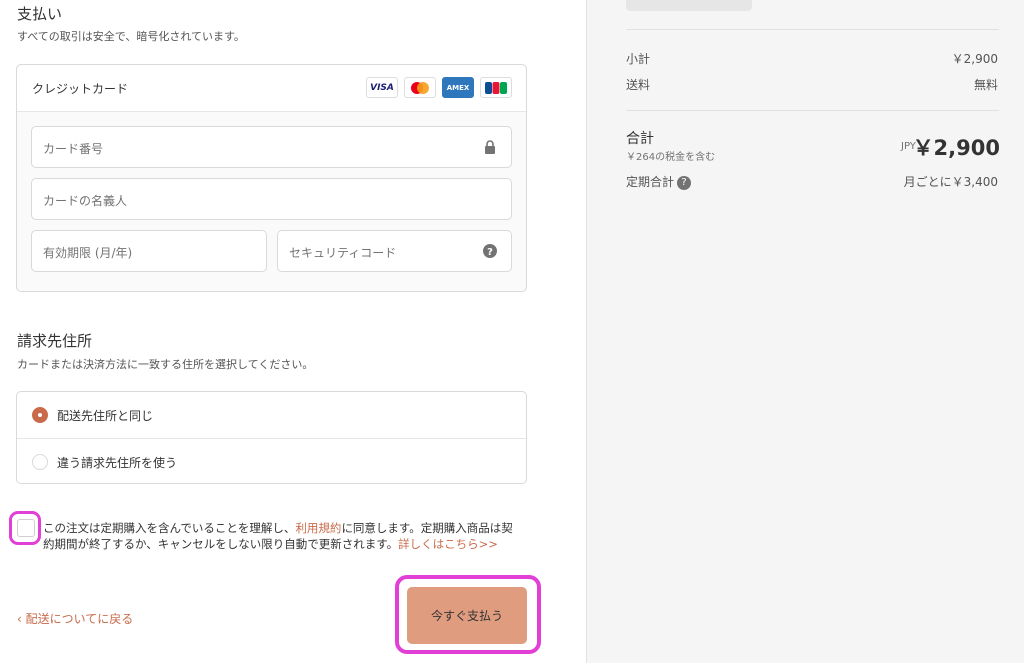 Image resolution: width=1024 pixels, height=663 pixels. Describe the element at coordinates (271, 415) in the screenshot. I see `billing-option-same: 配送先住所と同じ` at that location.